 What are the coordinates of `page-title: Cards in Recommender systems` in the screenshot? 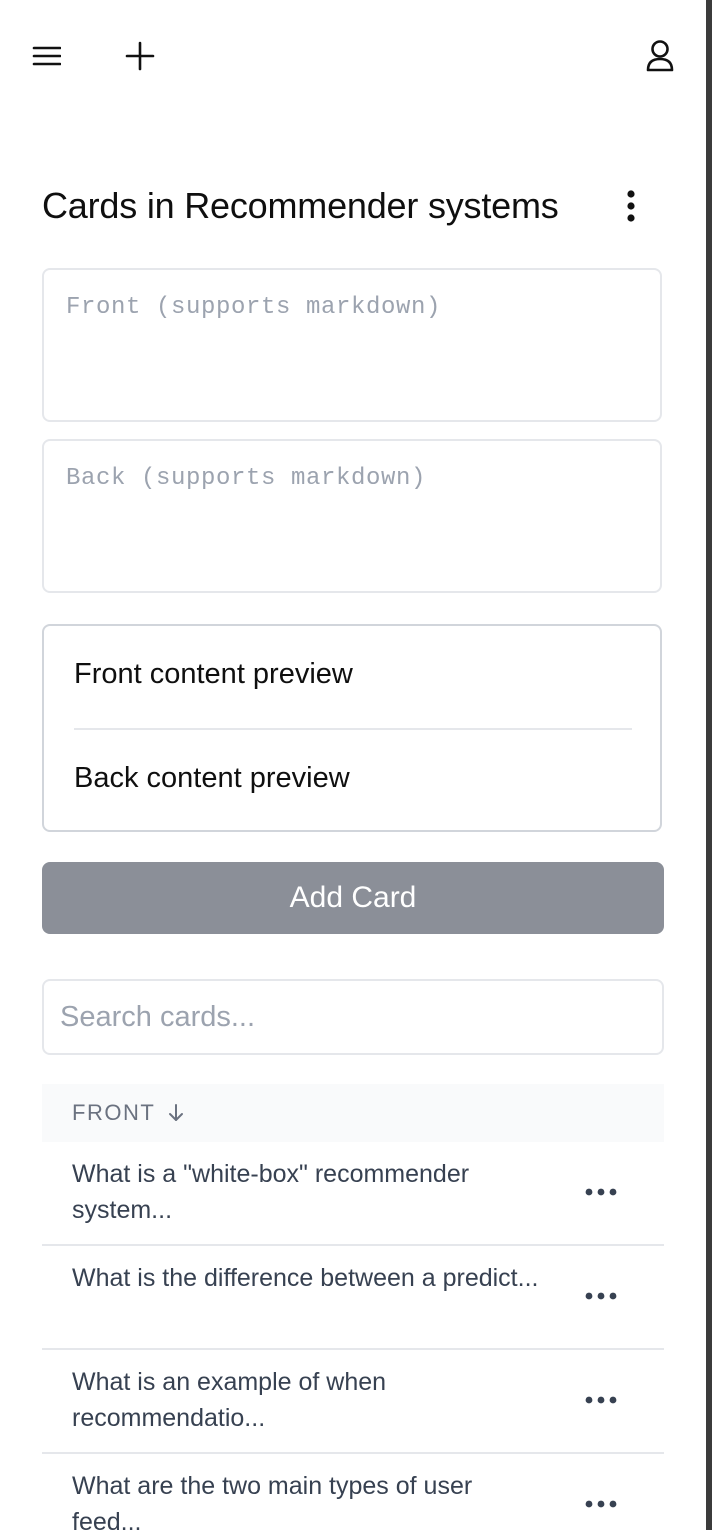 It's located at (300, 205).